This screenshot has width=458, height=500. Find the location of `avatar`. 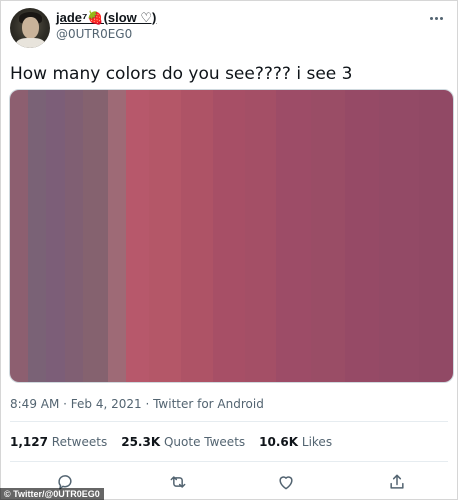

avatar is located at coordinates (30, 28).